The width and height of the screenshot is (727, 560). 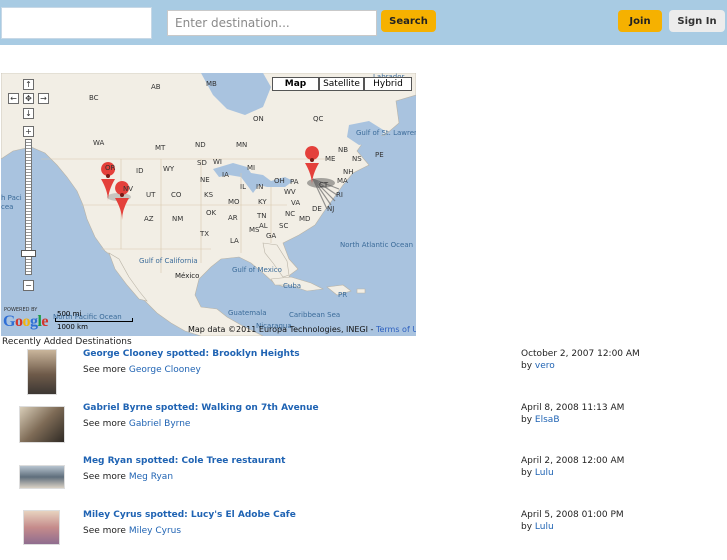 I want to click on google-logo: Google, so click(x=25, y=322).